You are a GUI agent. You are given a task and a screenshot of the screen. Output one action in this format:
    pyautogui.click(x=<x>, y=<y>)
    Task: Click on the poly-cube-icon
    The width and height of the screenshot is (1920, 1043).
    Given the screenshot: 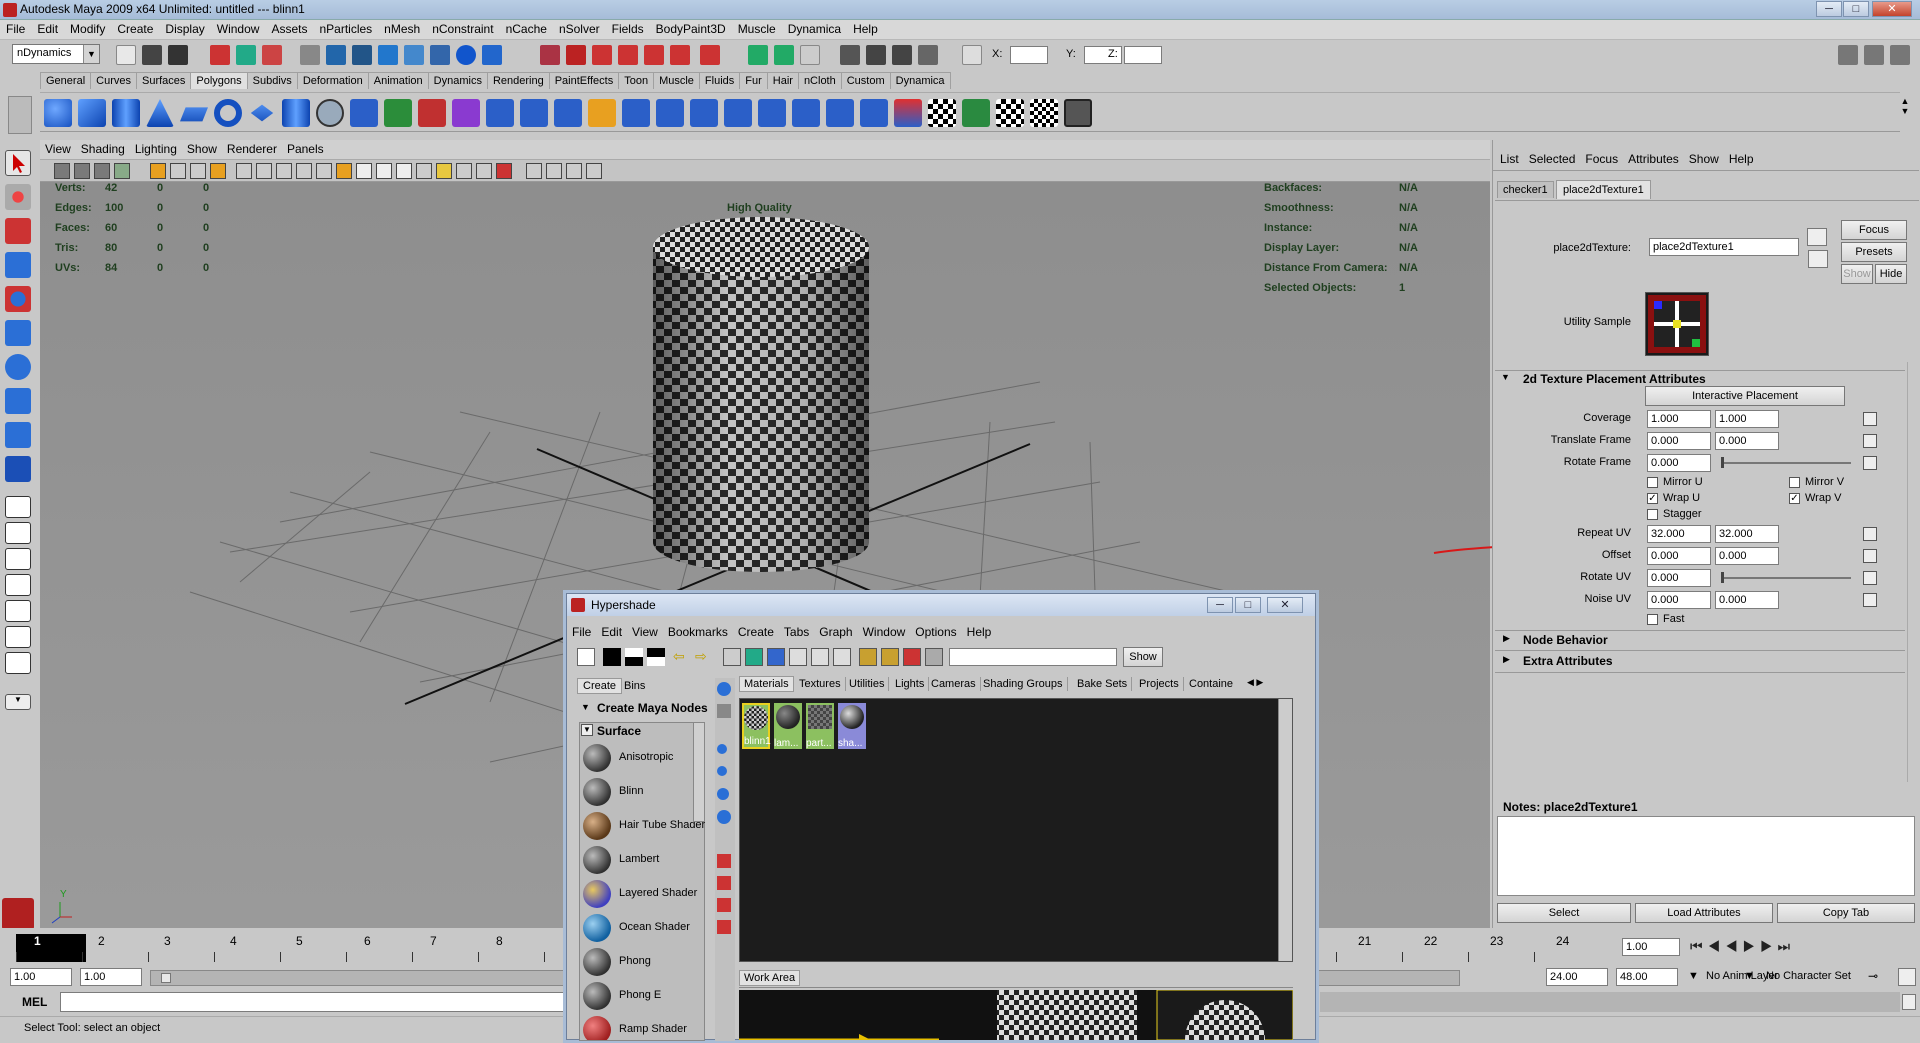 What is the action you would take?
    pyautogui.click(x=92, y=113)
    